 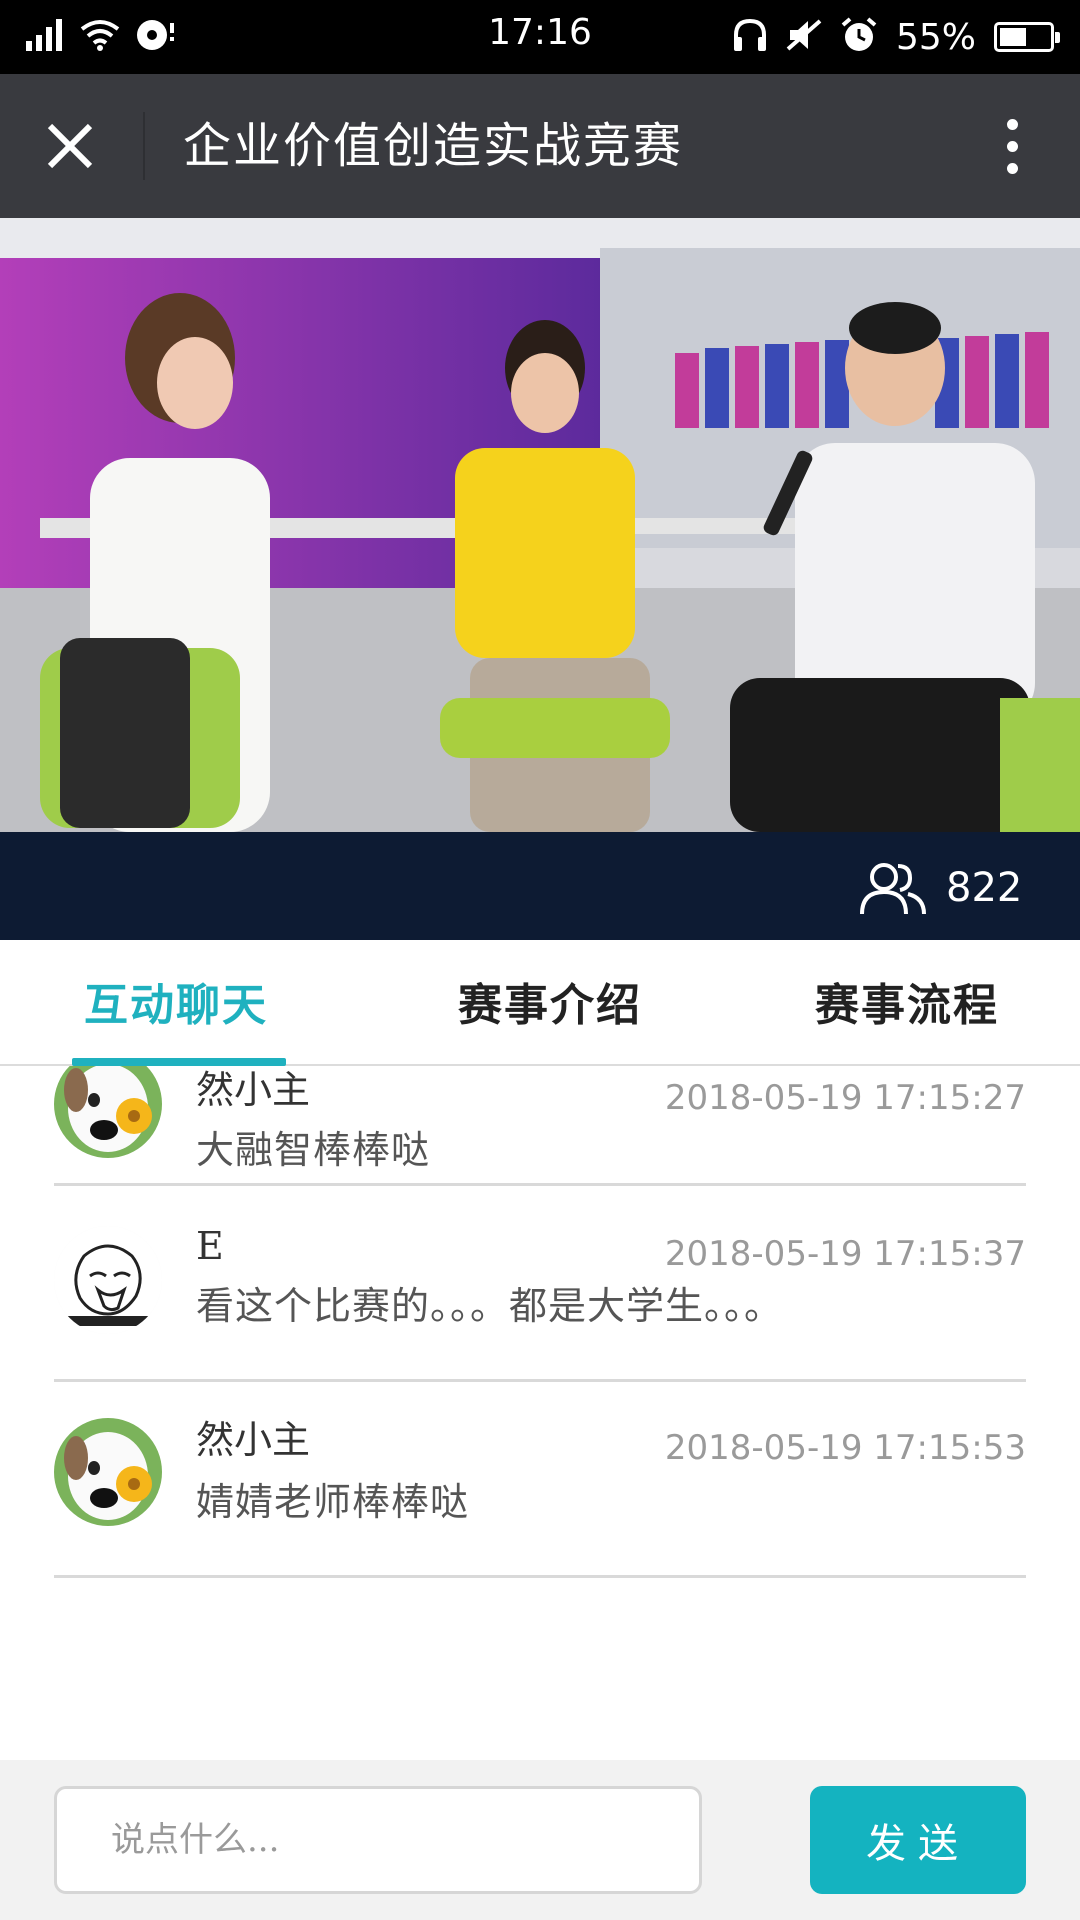 I want to click on viewer-count: 822, so click(x=984, y=888).